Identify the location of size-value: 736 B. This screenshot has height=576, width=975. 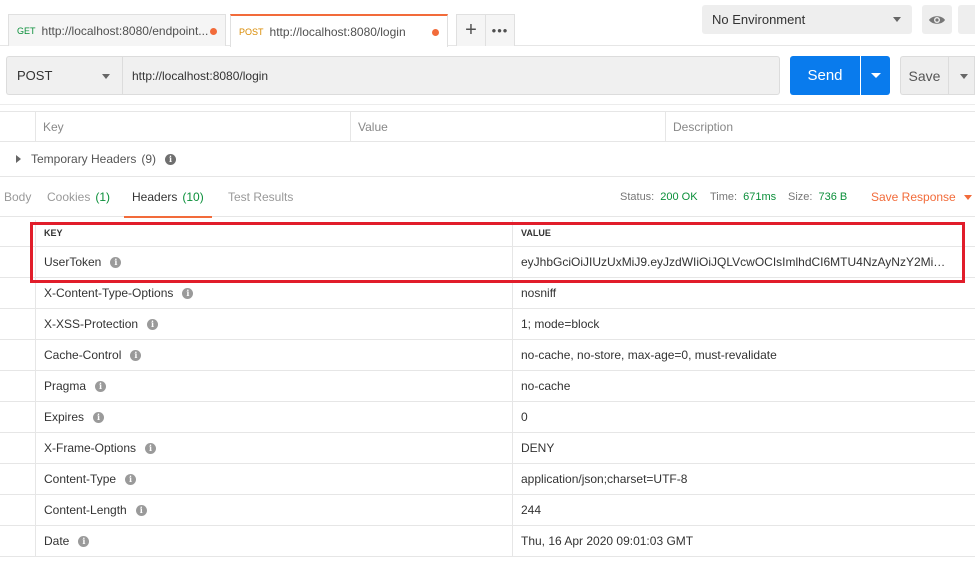
(833, 197).